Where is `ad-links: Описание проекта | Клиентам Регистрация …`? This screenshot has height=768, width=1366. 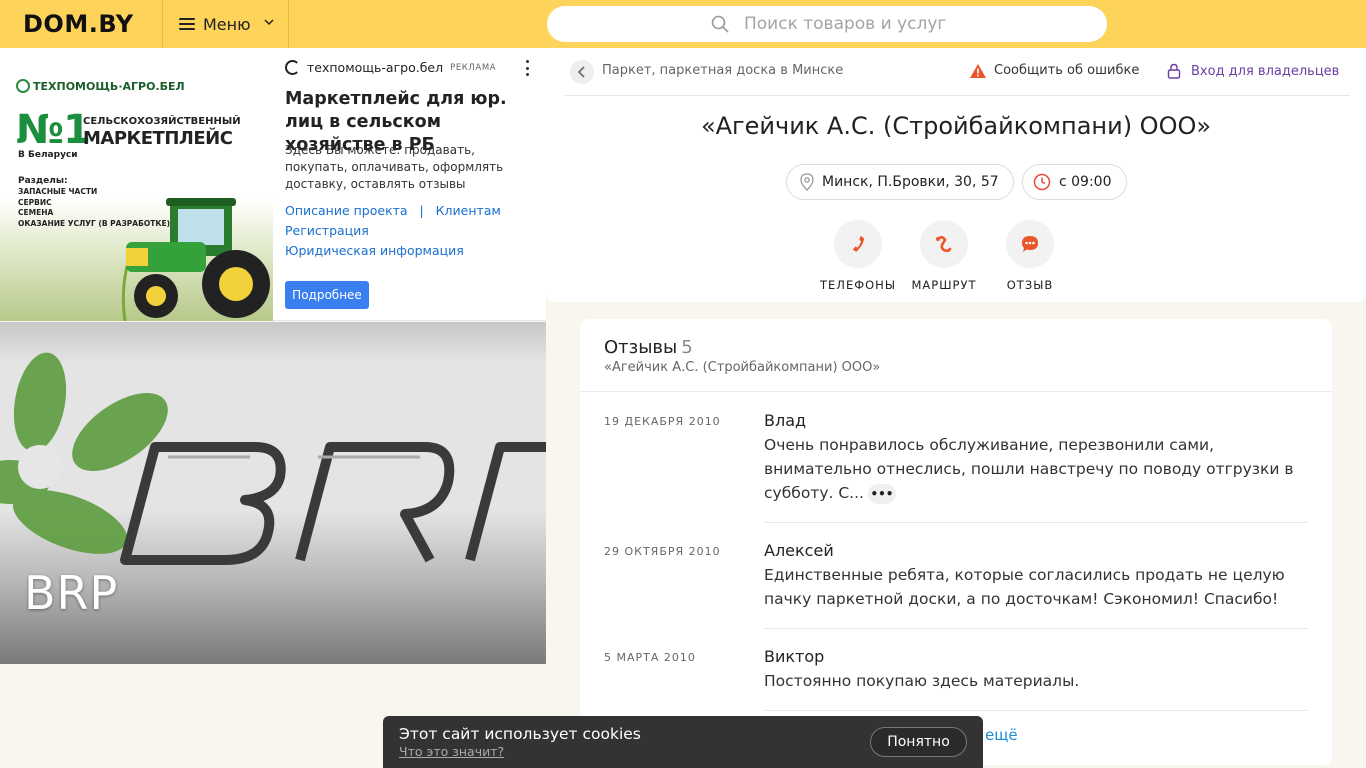
ad-links: Описание проекта | Клиентам Регистрация … is located at coordinates (412, 231).